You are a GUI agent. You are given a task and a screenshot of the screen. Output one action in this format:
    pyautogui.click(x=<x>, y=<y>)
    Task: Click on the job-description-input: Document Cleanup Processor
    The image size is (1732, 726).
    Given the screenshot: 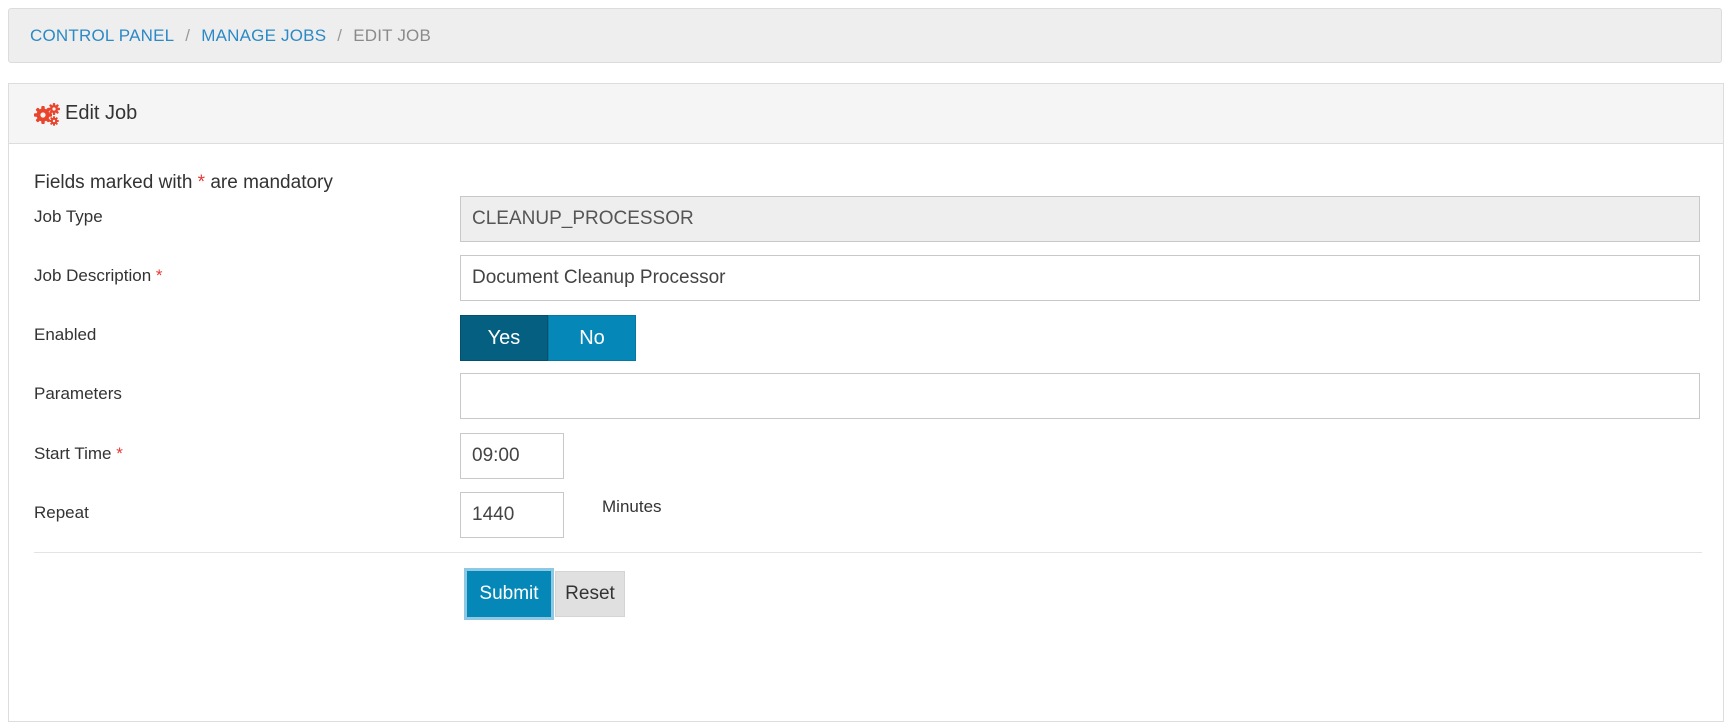 What is the action you would take?
    pyautogui.click(x=1080, y=278)
    